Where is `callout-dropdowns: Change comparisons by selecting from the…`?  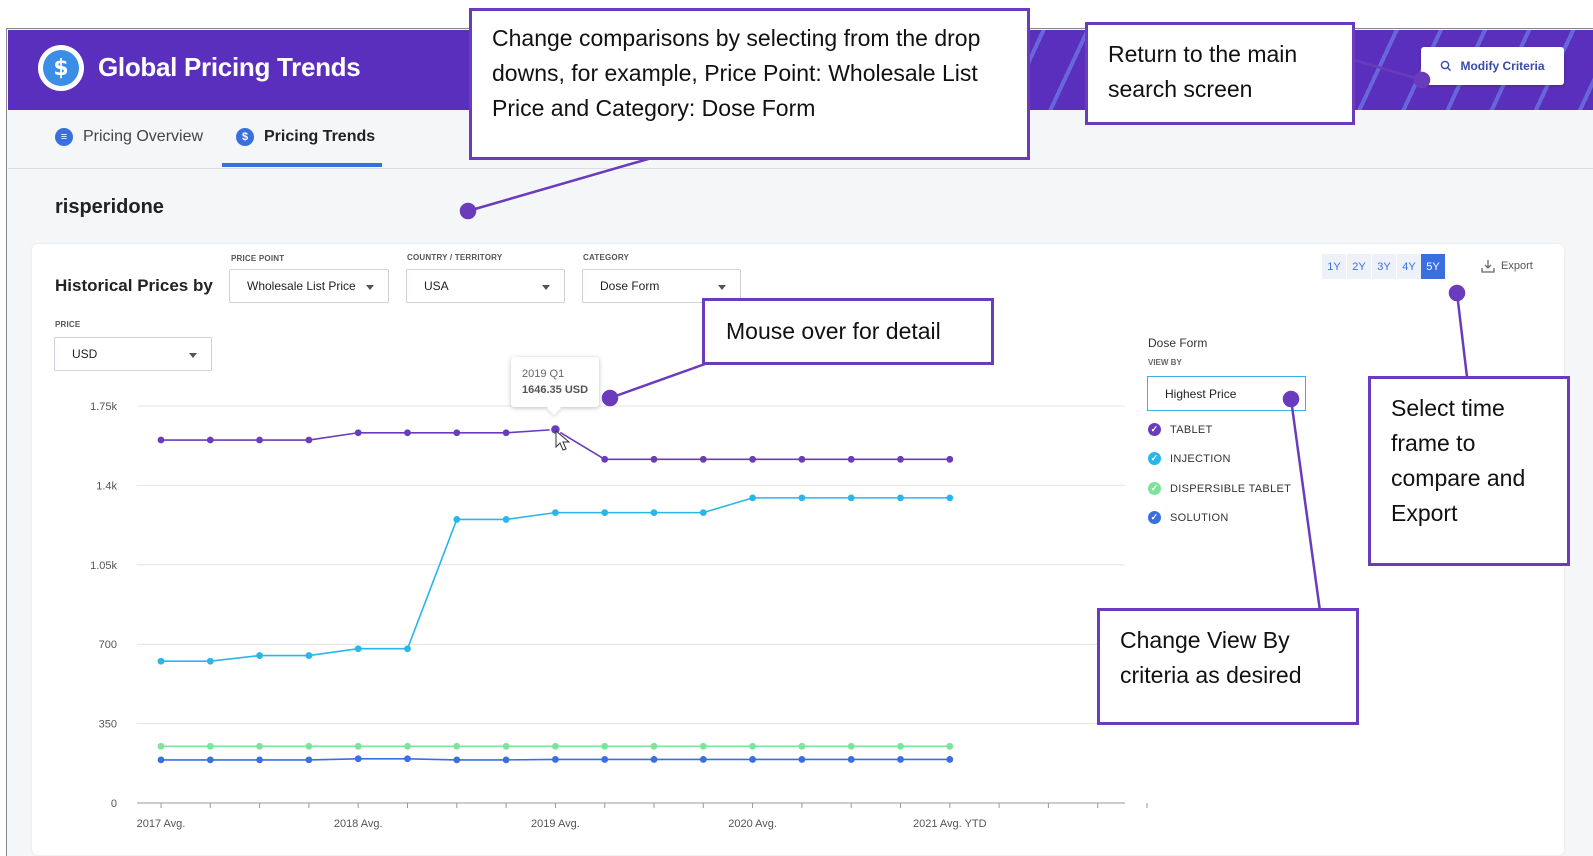
callout-dropdowns: Change comparisons by selecting from the… is located at coordinates (749, 84).